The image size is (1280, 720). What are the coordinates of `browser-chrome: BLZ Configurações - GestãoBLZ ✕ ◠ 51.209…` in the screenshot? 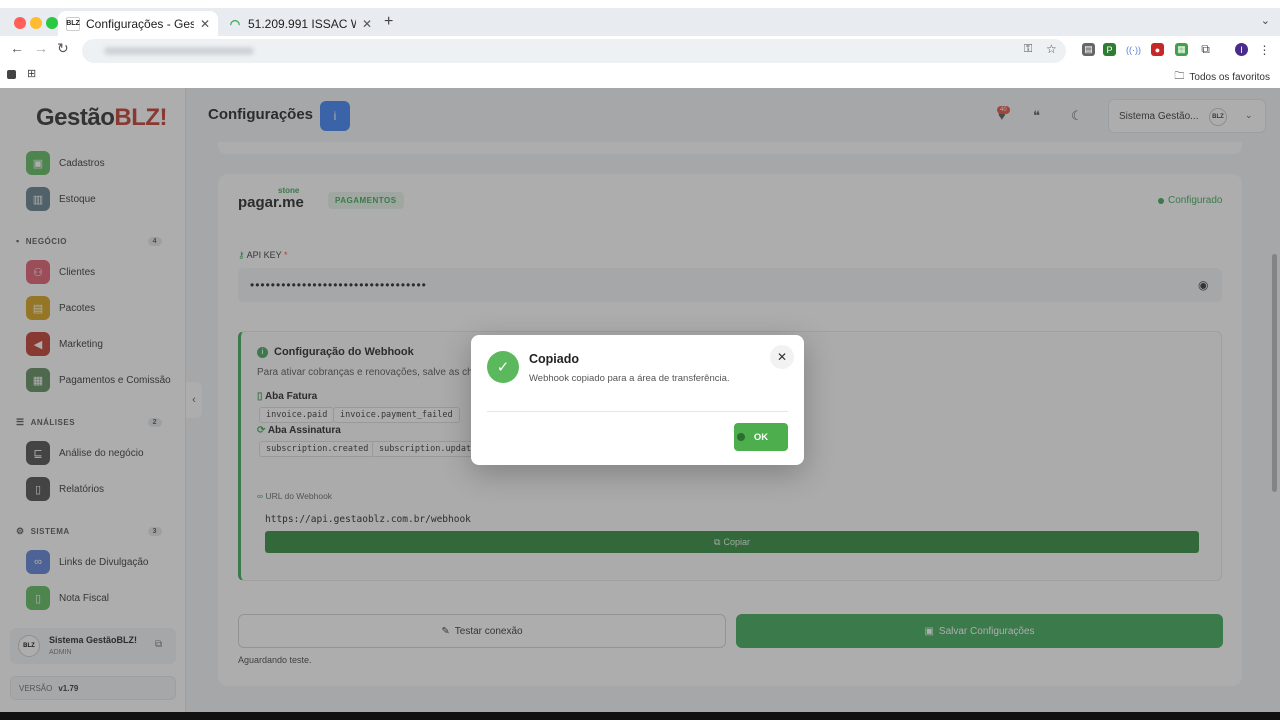 It's located at (640, 44).